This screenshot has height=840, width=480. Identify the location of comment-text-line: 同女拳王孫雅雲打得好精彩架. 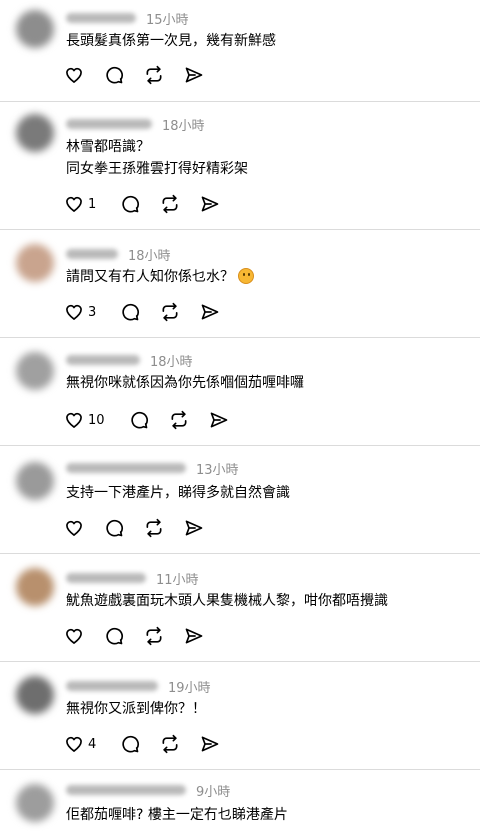
(157, 169).